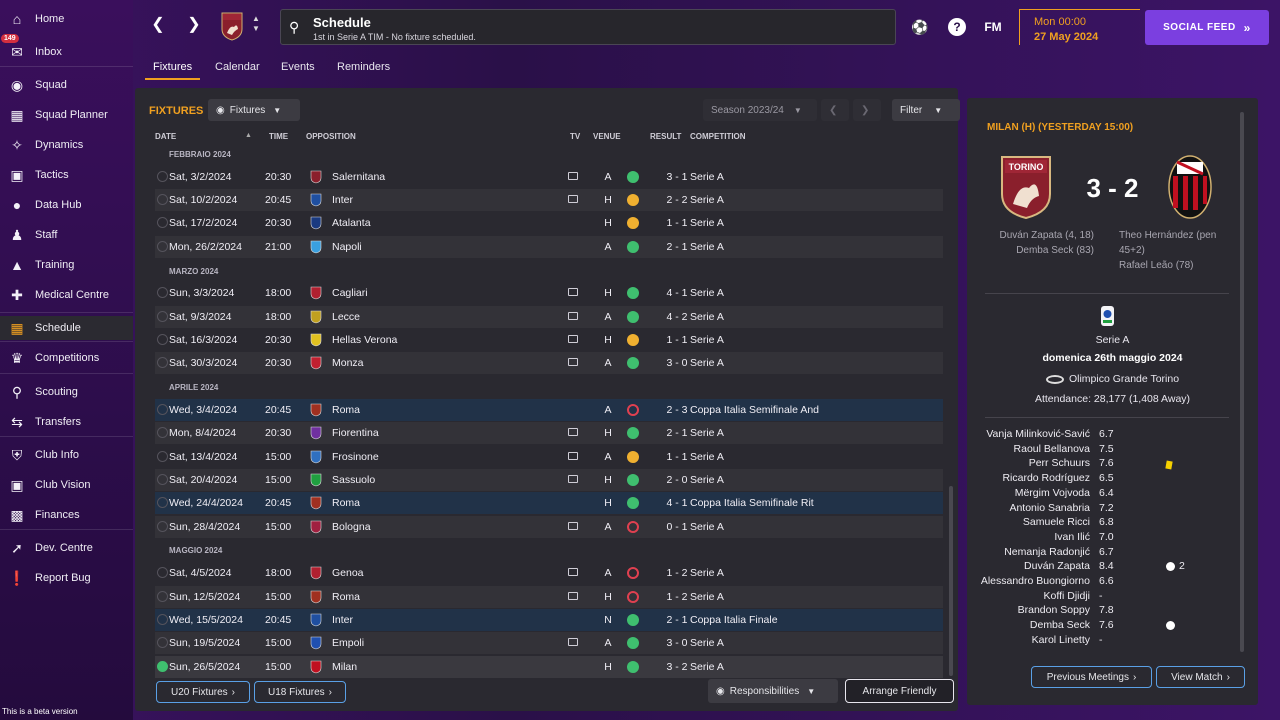 The image size is (1280, 720). I want to click on sidebar-item-dynamics: ✧ Dynamics, so click(66, 145).